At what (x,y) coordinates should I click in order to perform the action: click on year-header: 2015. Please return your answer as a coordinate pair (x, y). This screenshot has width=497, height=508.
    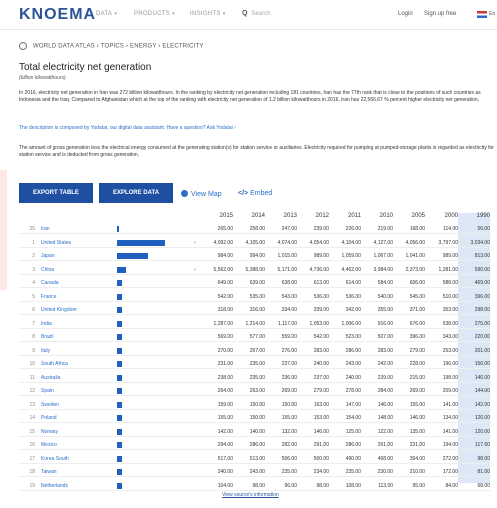
    Looking at the image, I should click on (217, 216).